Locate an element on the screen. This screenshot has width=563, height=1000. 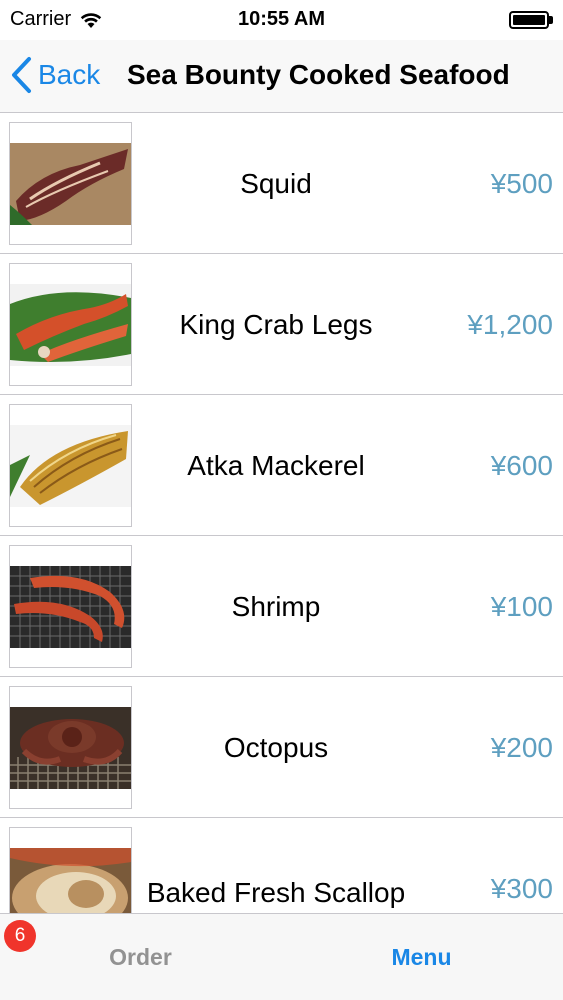
item-price: ¥200 is located at coordinates (521, 747).